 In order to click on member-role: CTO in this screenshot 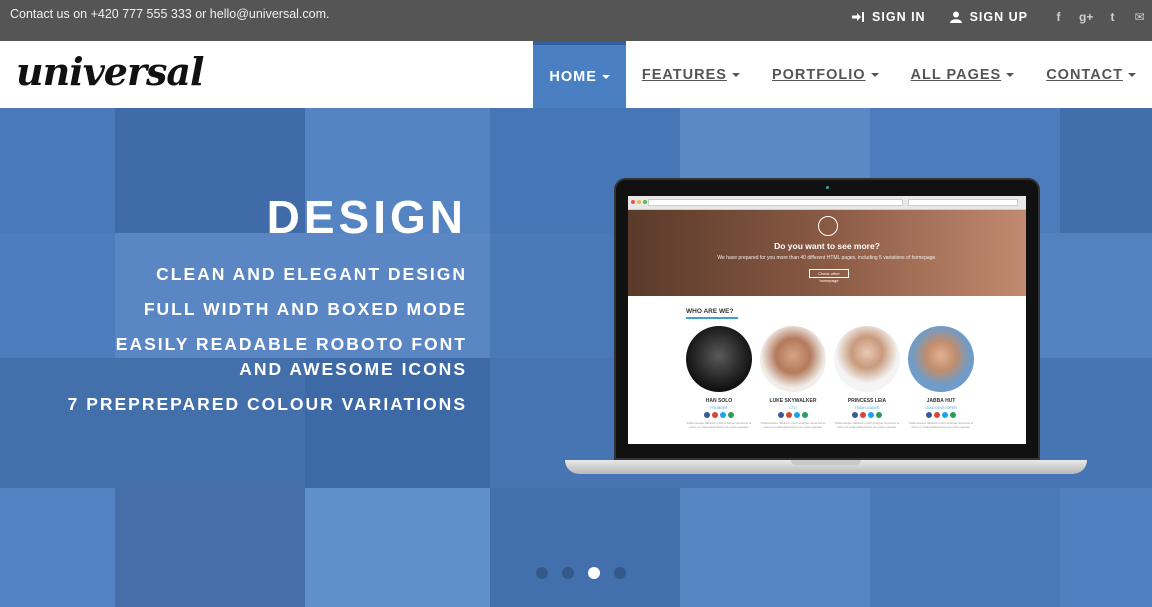, I will do `click(793, 408)`.